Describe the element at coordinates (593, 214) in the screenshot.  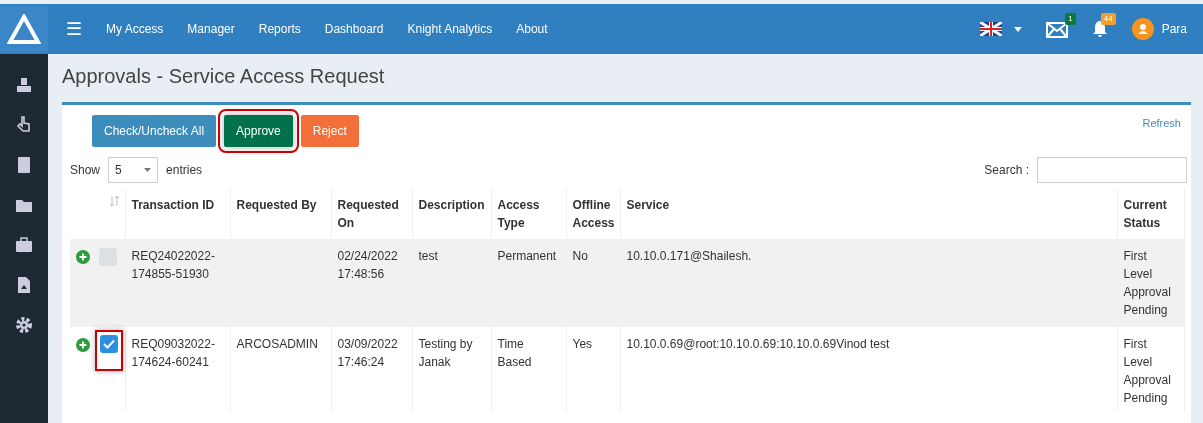
I see `column-header: Offline Access` at that location.